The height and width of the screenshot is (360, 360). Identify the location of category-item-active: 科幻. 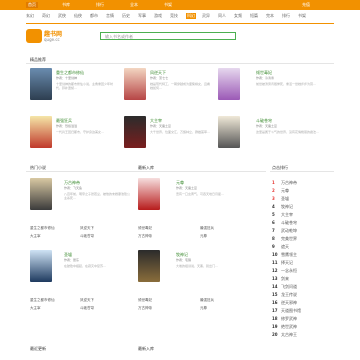
(191, 16).